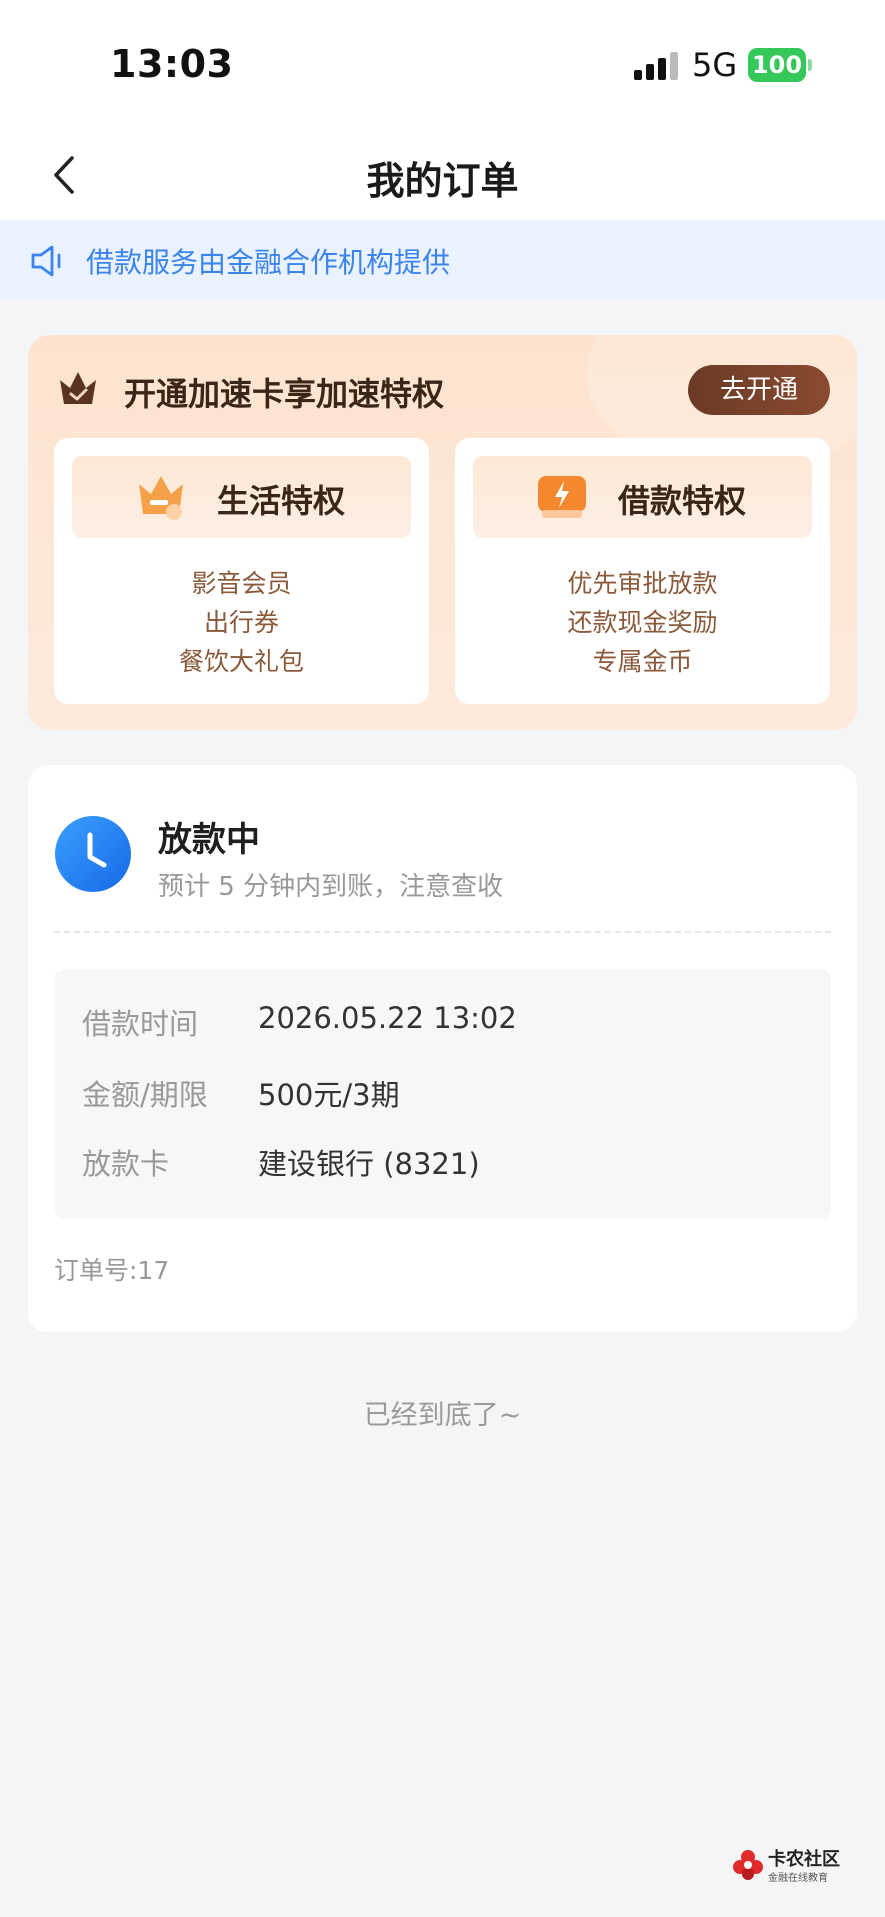 The width and height of the screenshot is (885, 1917). I want to click on order-number: 订单号:17, so click(112, 1270).